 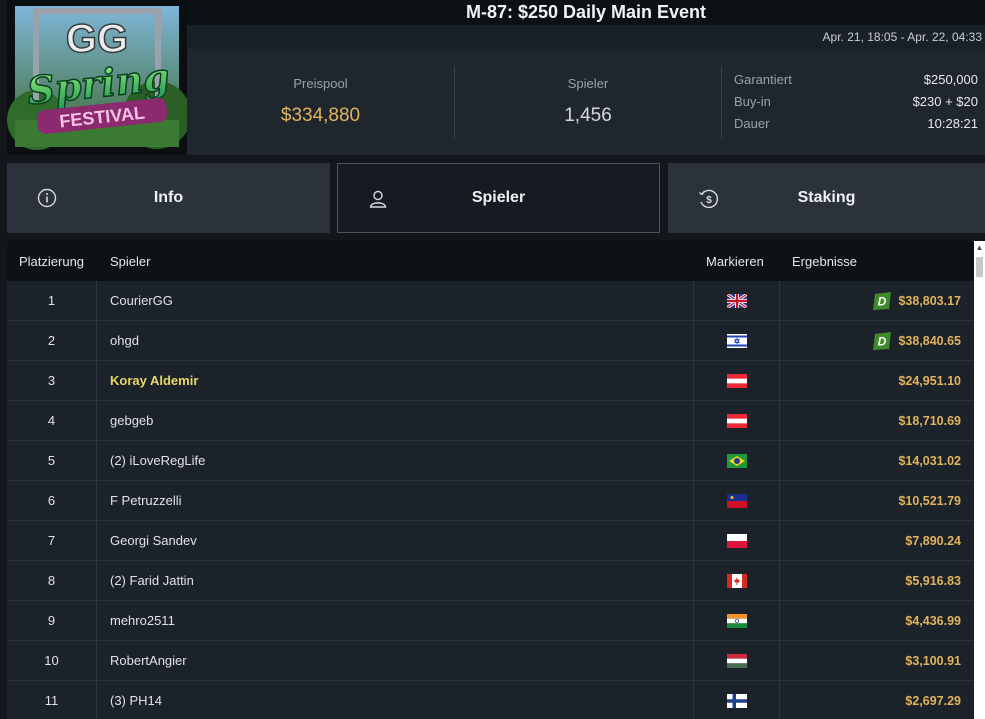 I want to click on result-amount: $10,521.79, so click(x=929, y=500).